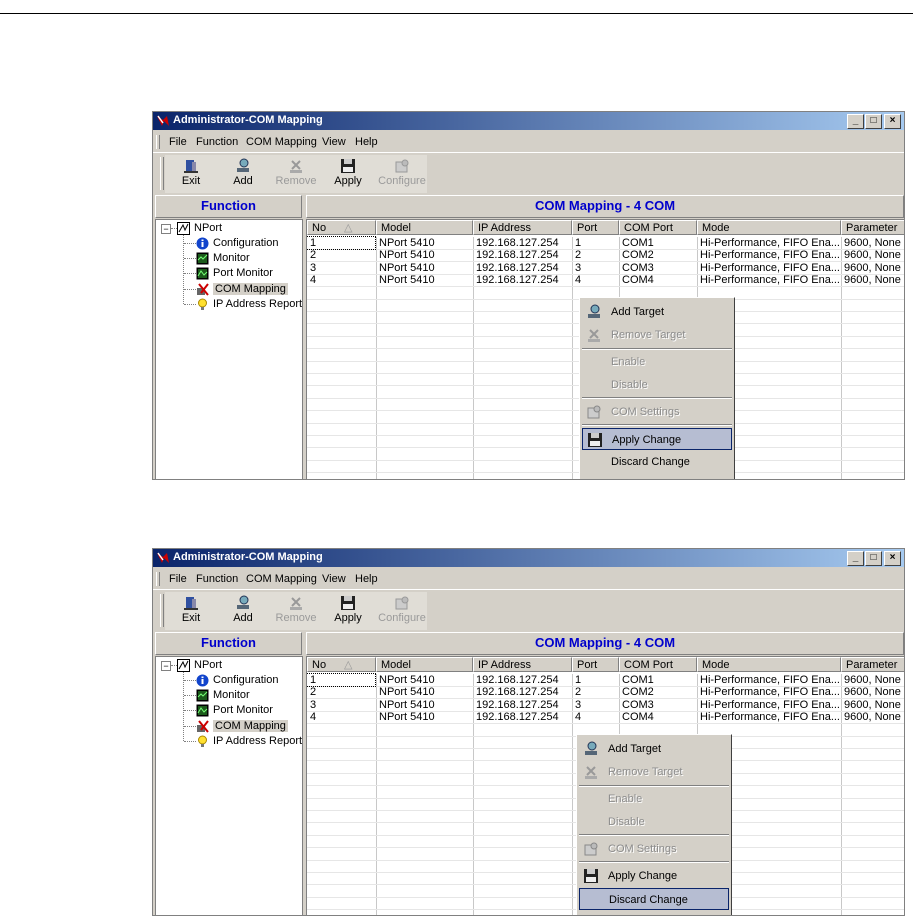  What do you see at coordinates (578, 704) in the screenshot?
I see `table-cell-port: 3` at bounding box center [578, 704].